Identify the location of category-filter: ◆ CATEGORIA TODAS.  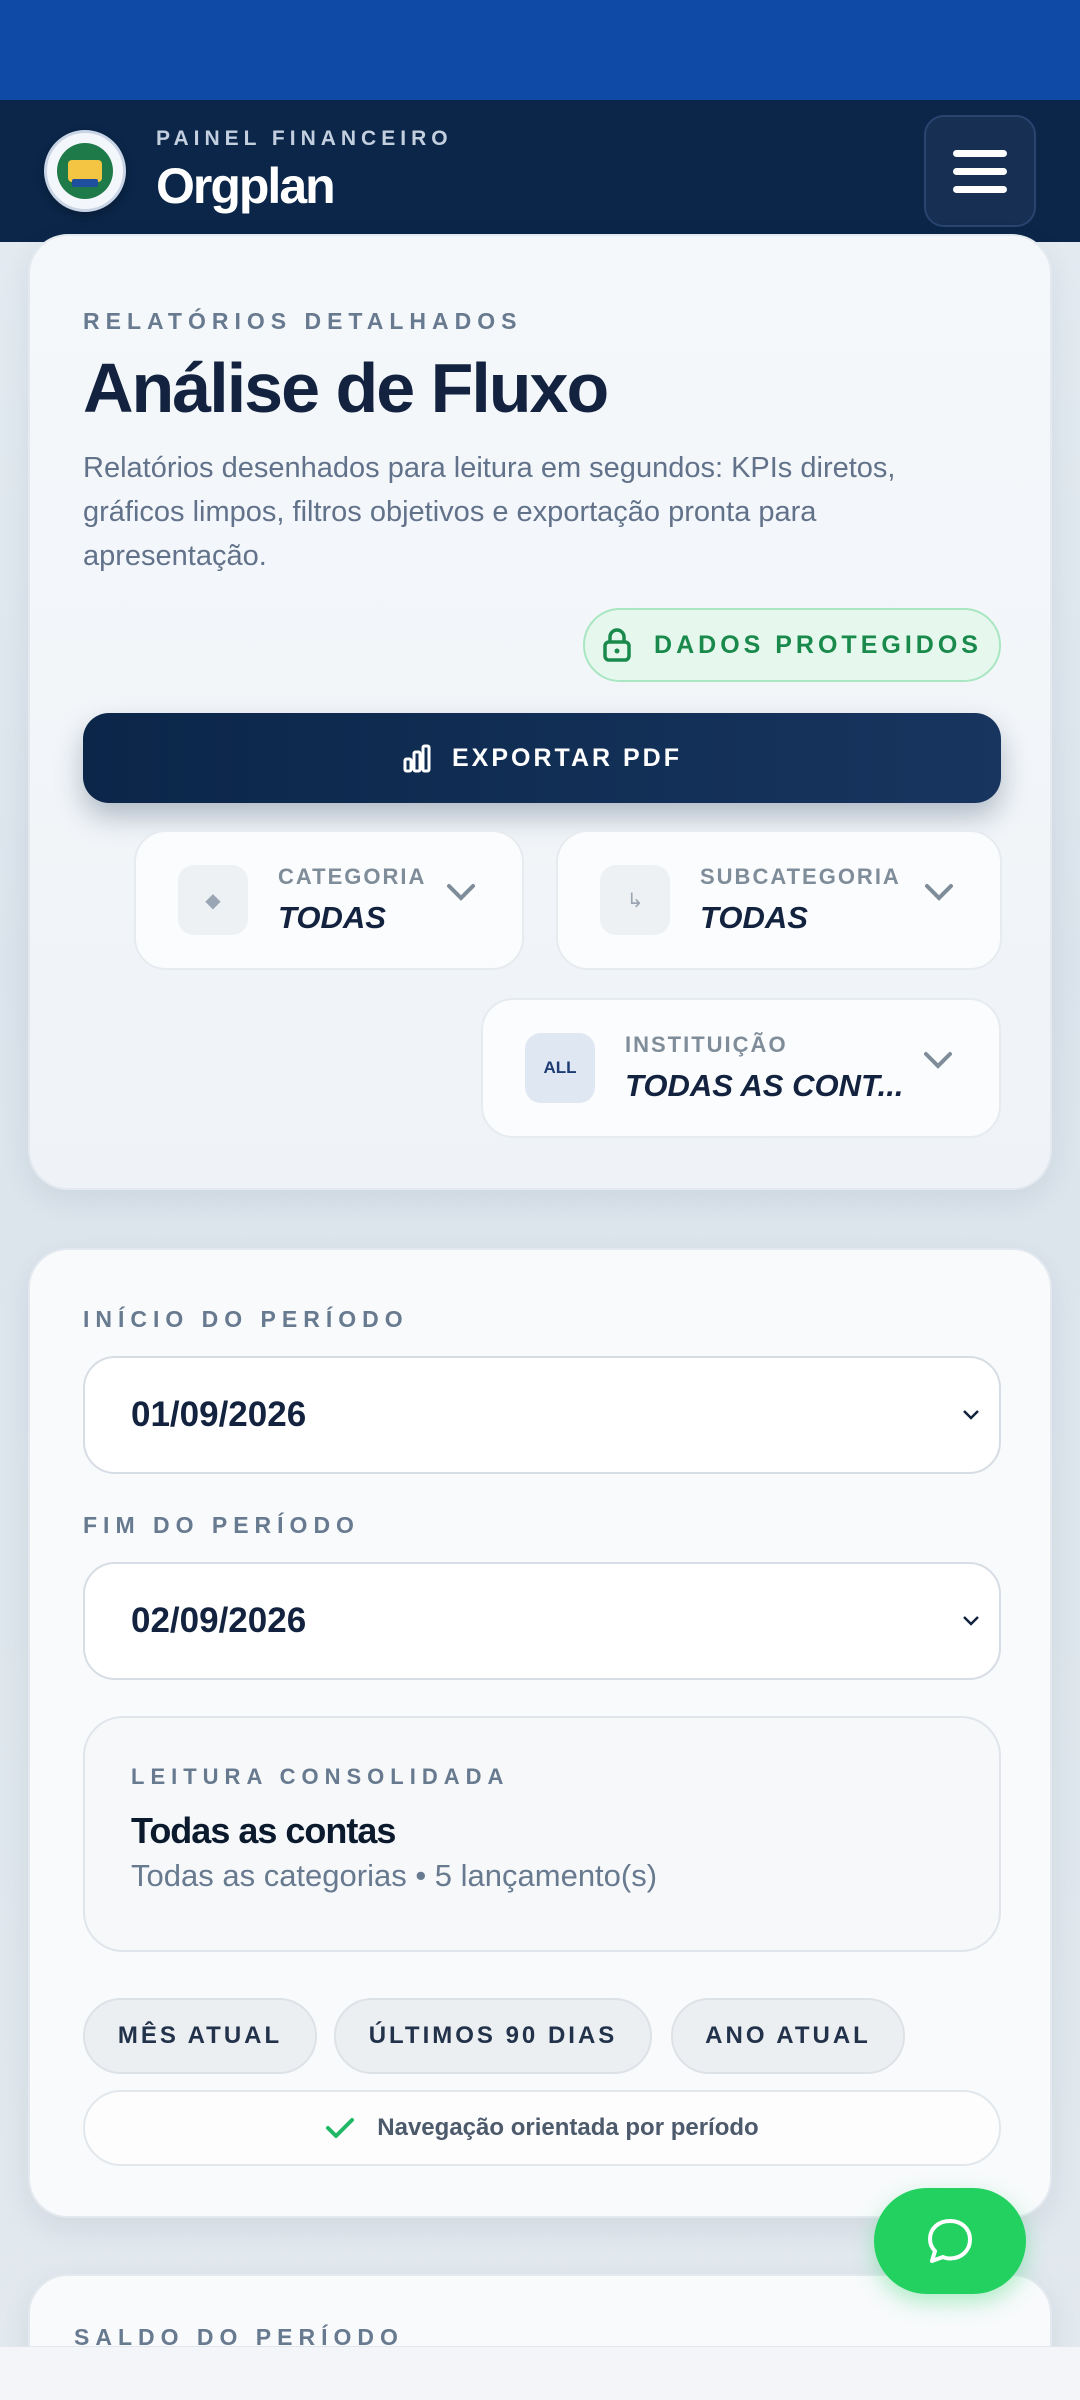
(329, 900).